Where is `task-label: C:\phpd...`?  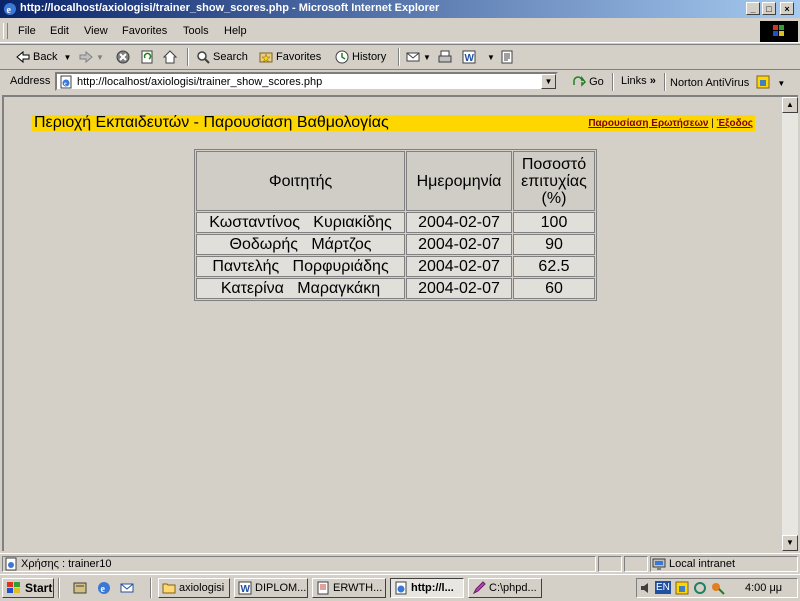
task-label: C:\phpd... is located at coordinates (513, 588).